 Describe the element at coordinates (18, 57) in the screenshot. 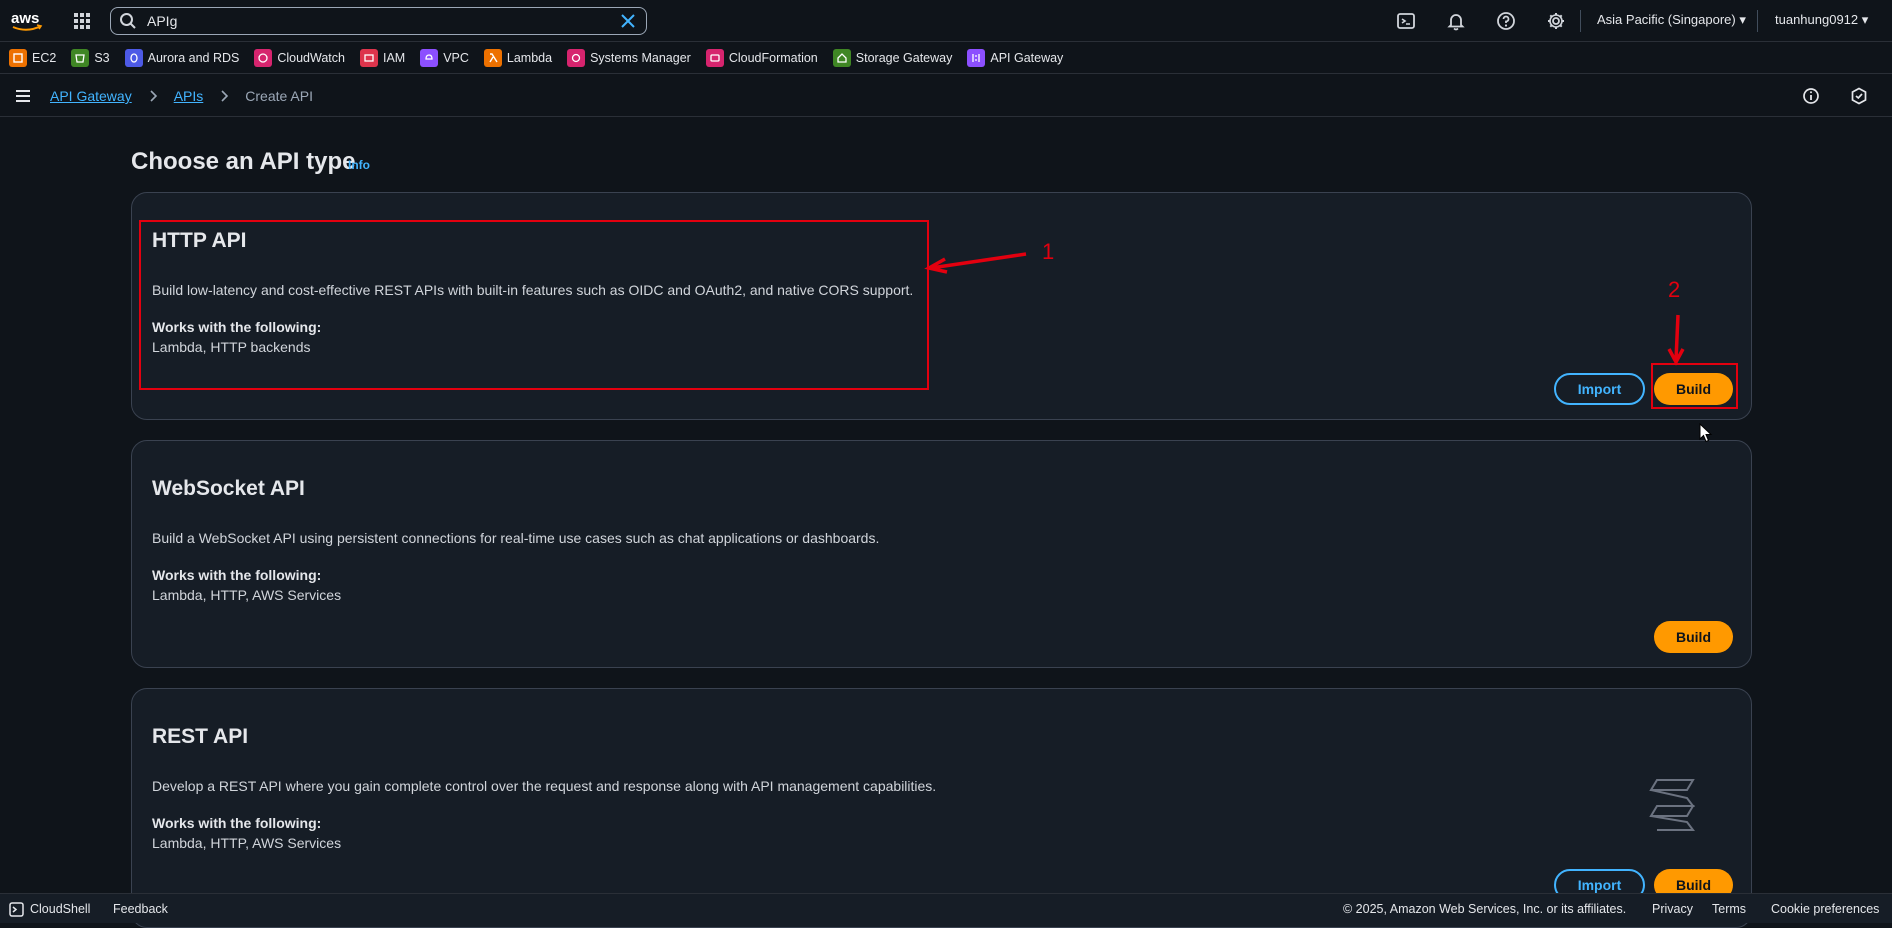

I see `ec2-icon` at that location.